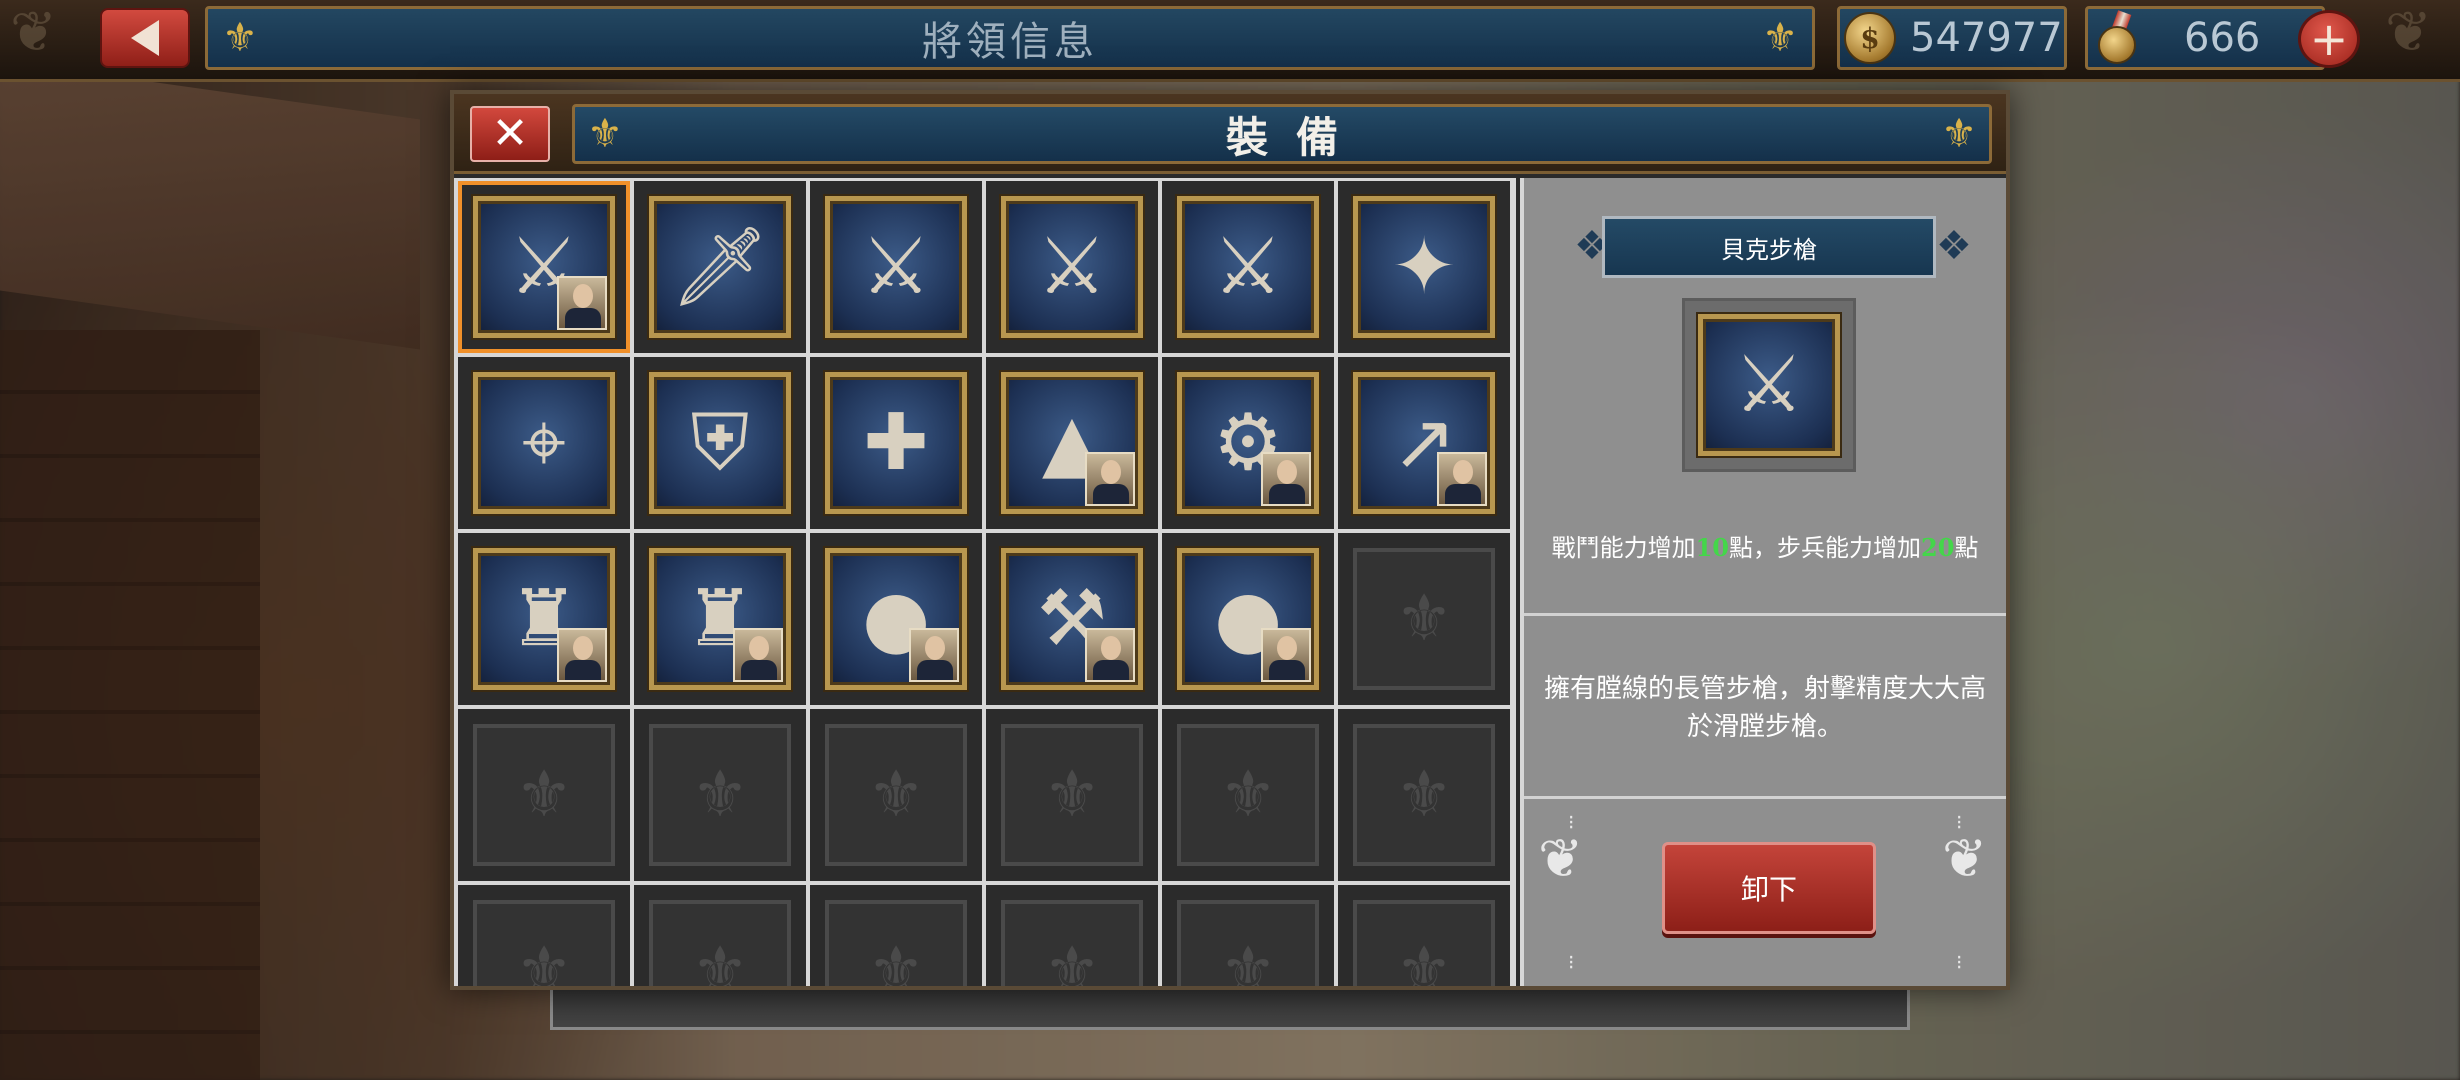  I want to click on dots-icon: ⁝, so click(1571, 962).